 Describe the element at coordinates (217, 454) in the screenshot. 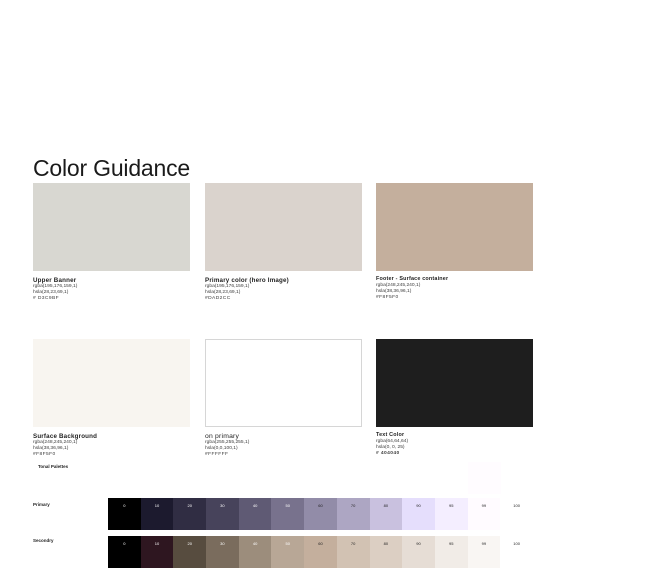

I see `swatch-hex: #FFFFFF` at that location.